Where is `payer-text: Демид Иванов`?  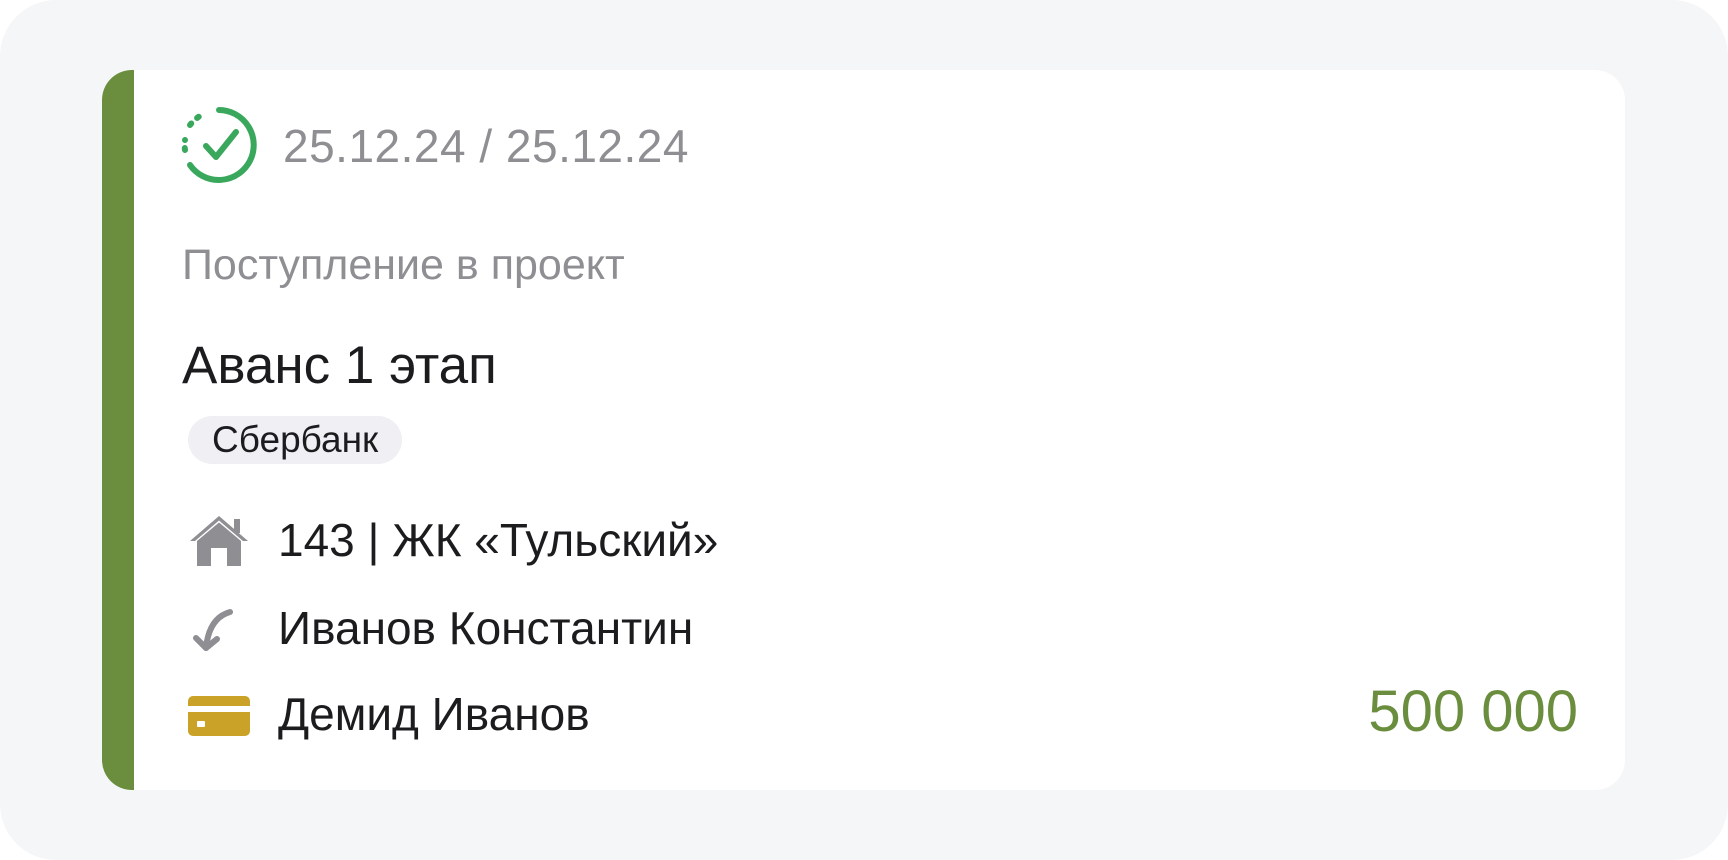 payer-text: Демид Иванов is located at coordinates (434, 714).